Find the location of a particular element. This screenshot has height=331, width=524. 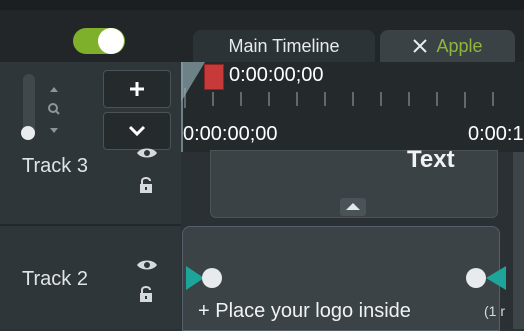

current-time: 0:00:00;00 is located at coordinates (276, 75).